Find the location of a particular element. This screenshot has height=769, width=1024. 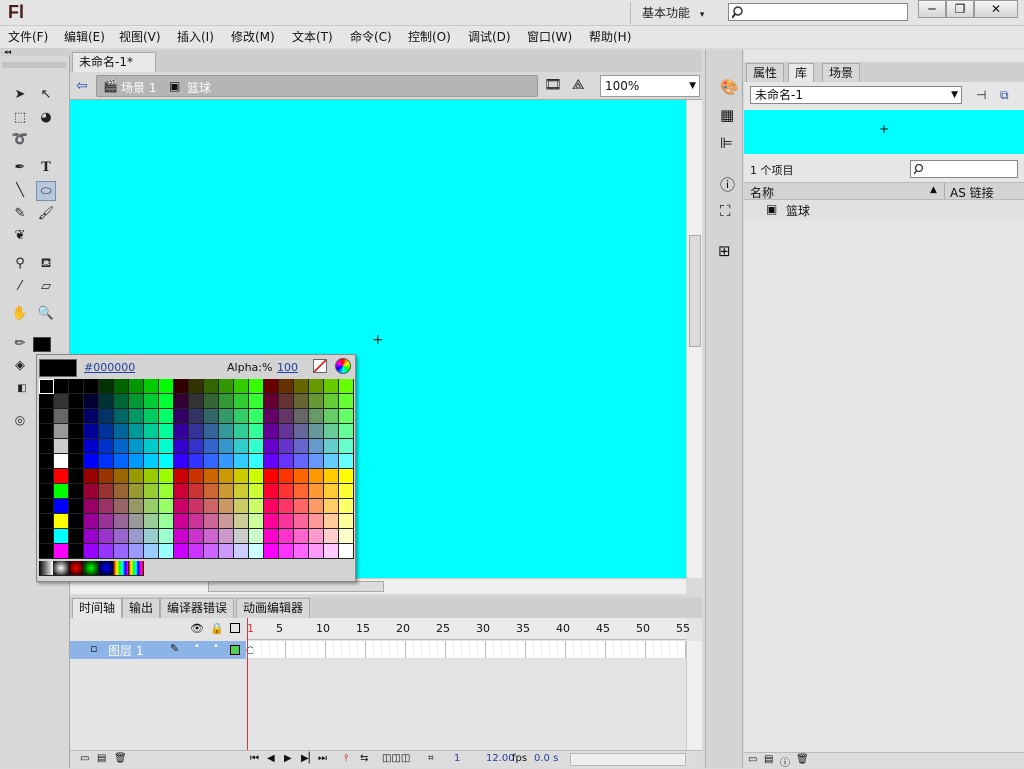

back-arrow-icon: ⇦ is located at coordinates (82, 86).